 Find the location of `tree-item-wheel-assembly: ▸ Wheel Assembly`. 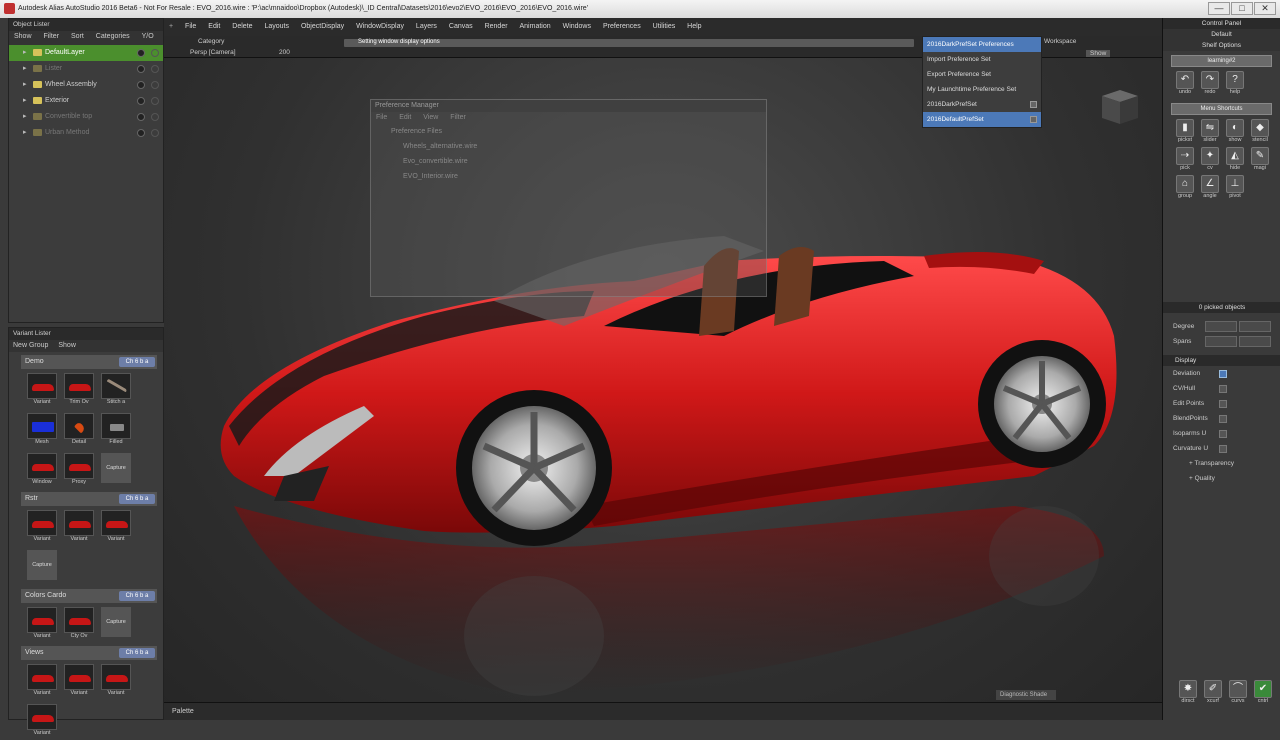

tree-item-wheel-assembly: ▸ Wheel Assembly is located at coordinates (86, 85).